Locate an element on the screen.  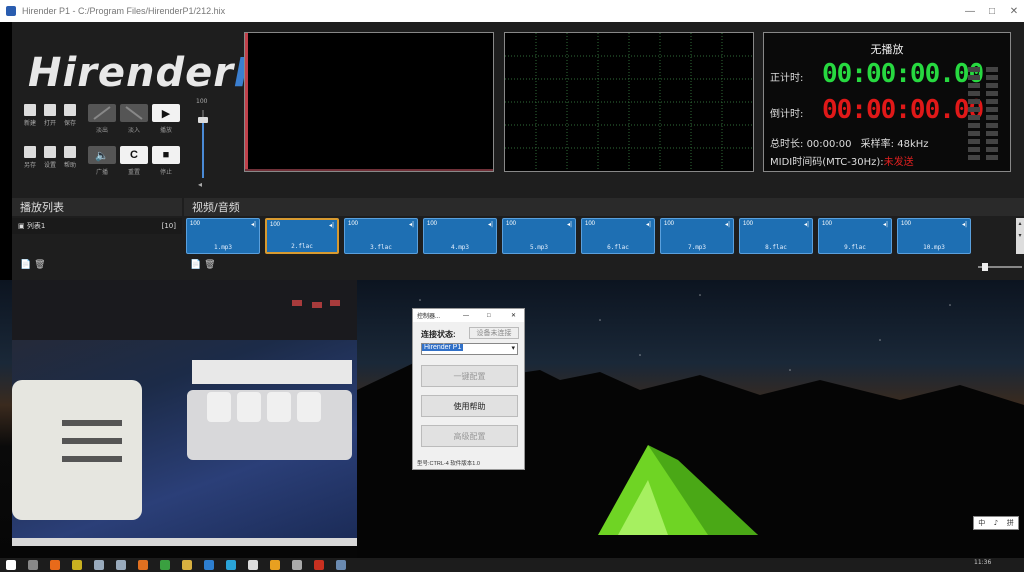
fade-out-button: 淡出 is located at coordinates (102, 119).